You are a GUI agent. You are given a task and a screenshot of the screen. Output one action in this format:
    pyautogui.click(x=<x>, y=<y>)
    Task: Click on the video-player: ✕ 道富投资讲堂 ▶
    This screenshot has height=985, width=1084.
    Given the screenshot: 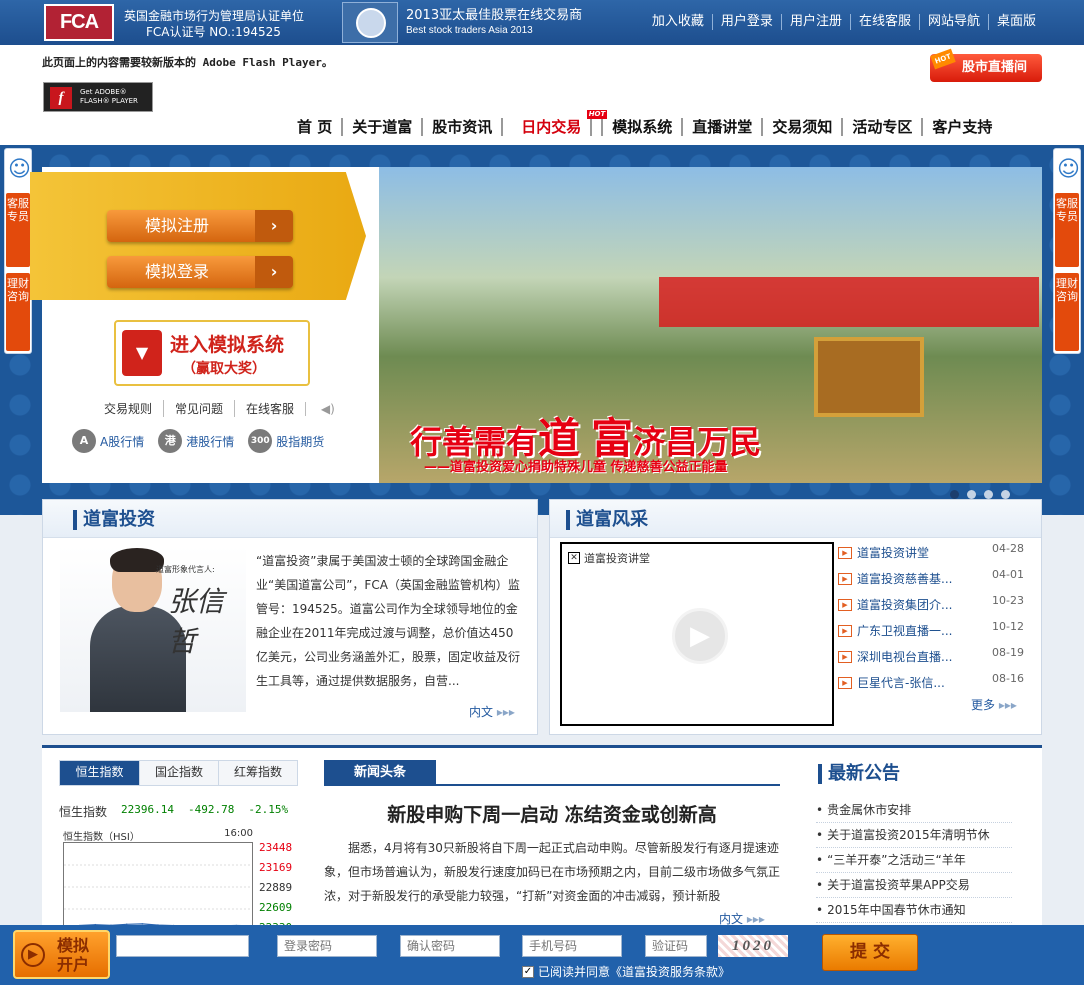 What is the action you would take?
    pyautogui.click(x=697, y=634)
    